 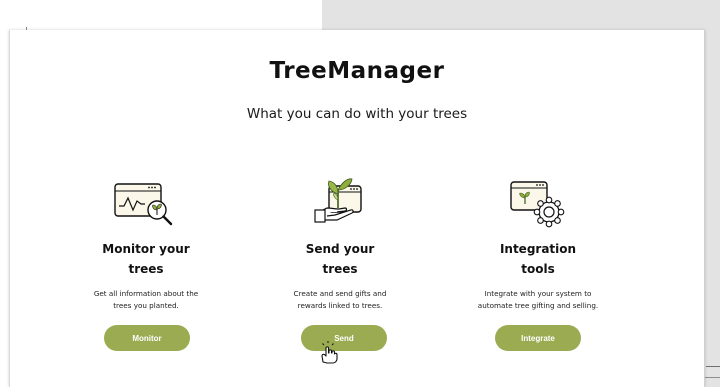 I want to click on integration-gear-icon, so click(x=537, y=204).